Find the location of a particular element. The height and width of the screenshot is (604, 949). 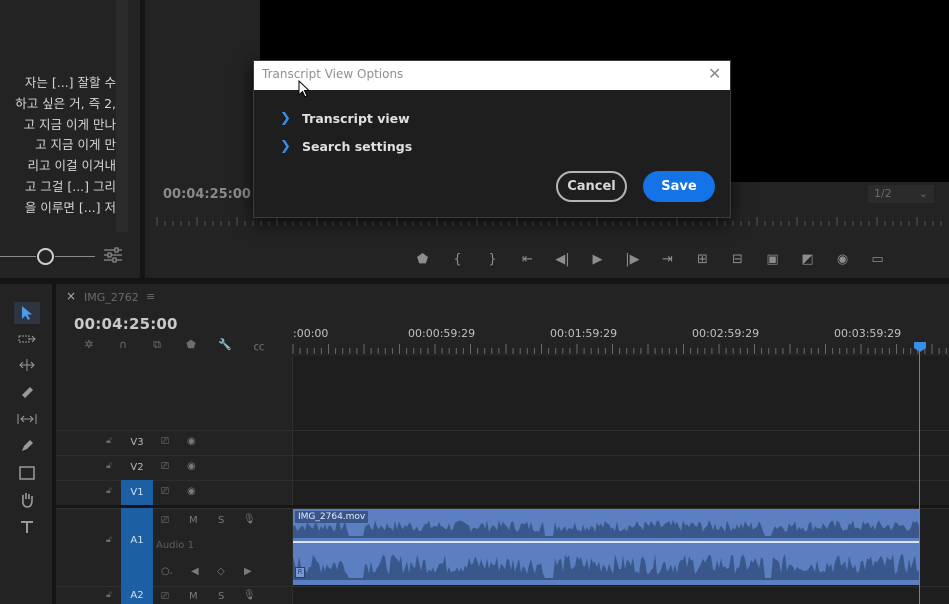

snap-icon: ∩ is located at coordinates (123, 346).